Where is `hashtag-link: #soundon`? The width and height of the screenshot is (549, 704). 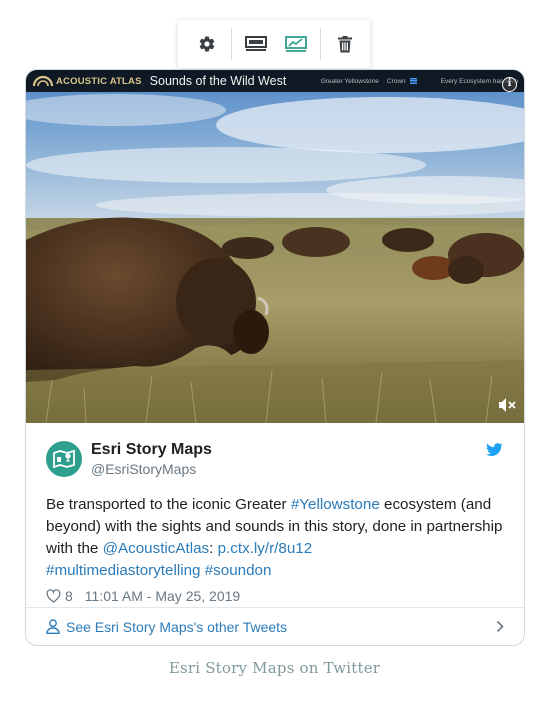
hashtag-link: #soundon is located at coordinates (238, 570).